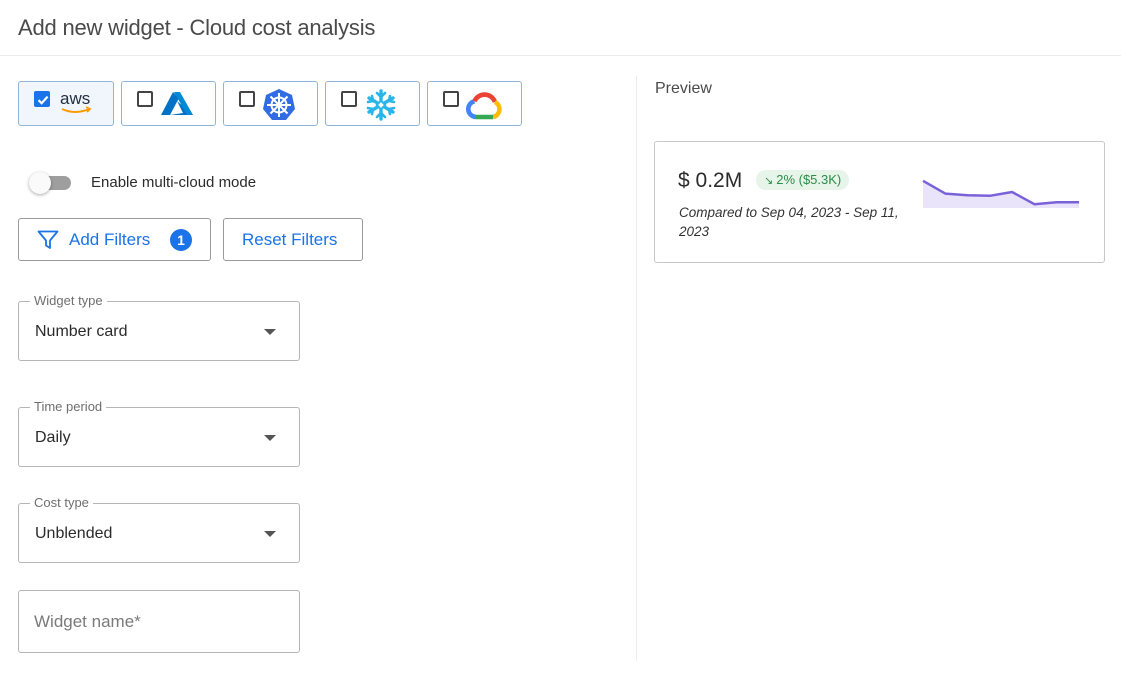 The image size is (1121, 675). What do you see at coordinates (74, 533) in the screenshot?
I see `cost-type-value: Unblended` at bounding box center [74, 533].